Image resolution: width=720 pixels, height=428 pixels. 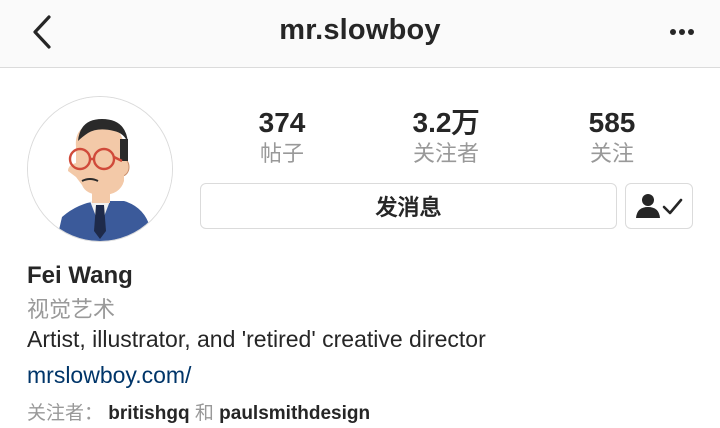 I want to click on posts-stat: 374 帖子, so click(x=282, y=137).